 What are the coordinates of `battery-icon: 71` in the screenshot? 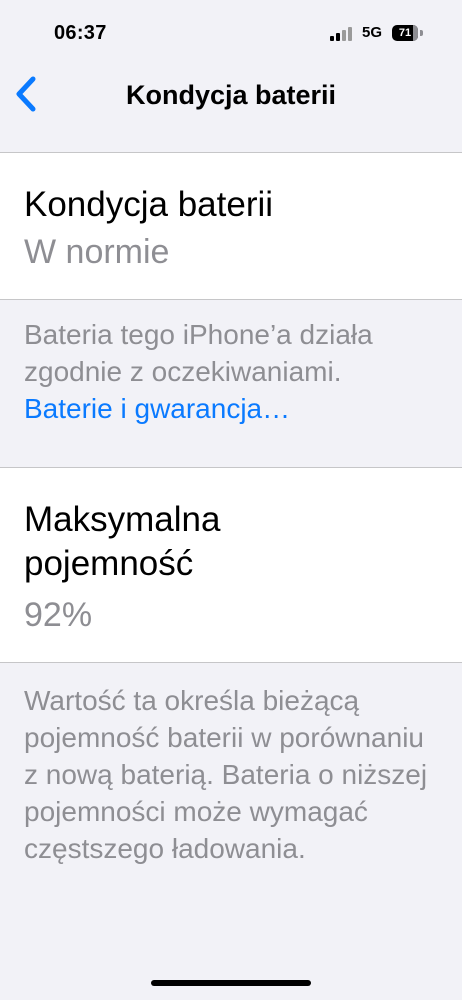 It's located at (405, 33).